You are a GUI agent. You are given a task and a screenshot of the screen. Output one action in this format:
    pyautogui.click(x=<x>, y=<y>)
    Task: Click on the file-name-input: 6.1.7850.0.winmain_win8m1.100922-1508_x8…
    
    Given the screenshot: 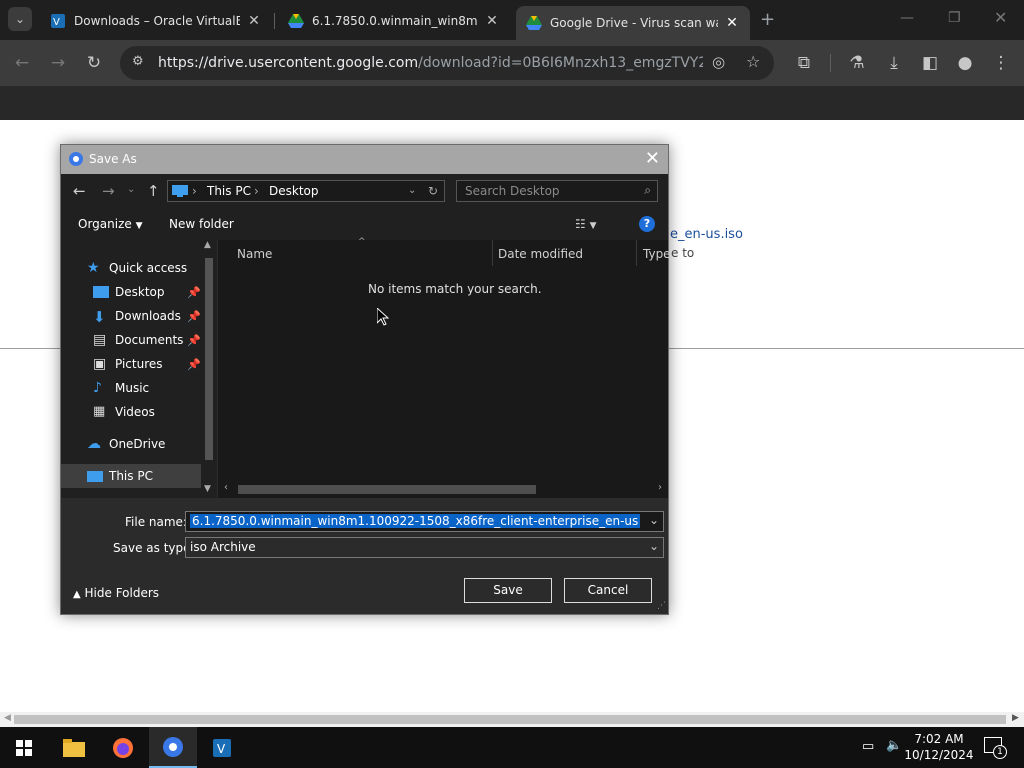 What is the action you would take?
    pyautogui.click(x=424, y=521)
    